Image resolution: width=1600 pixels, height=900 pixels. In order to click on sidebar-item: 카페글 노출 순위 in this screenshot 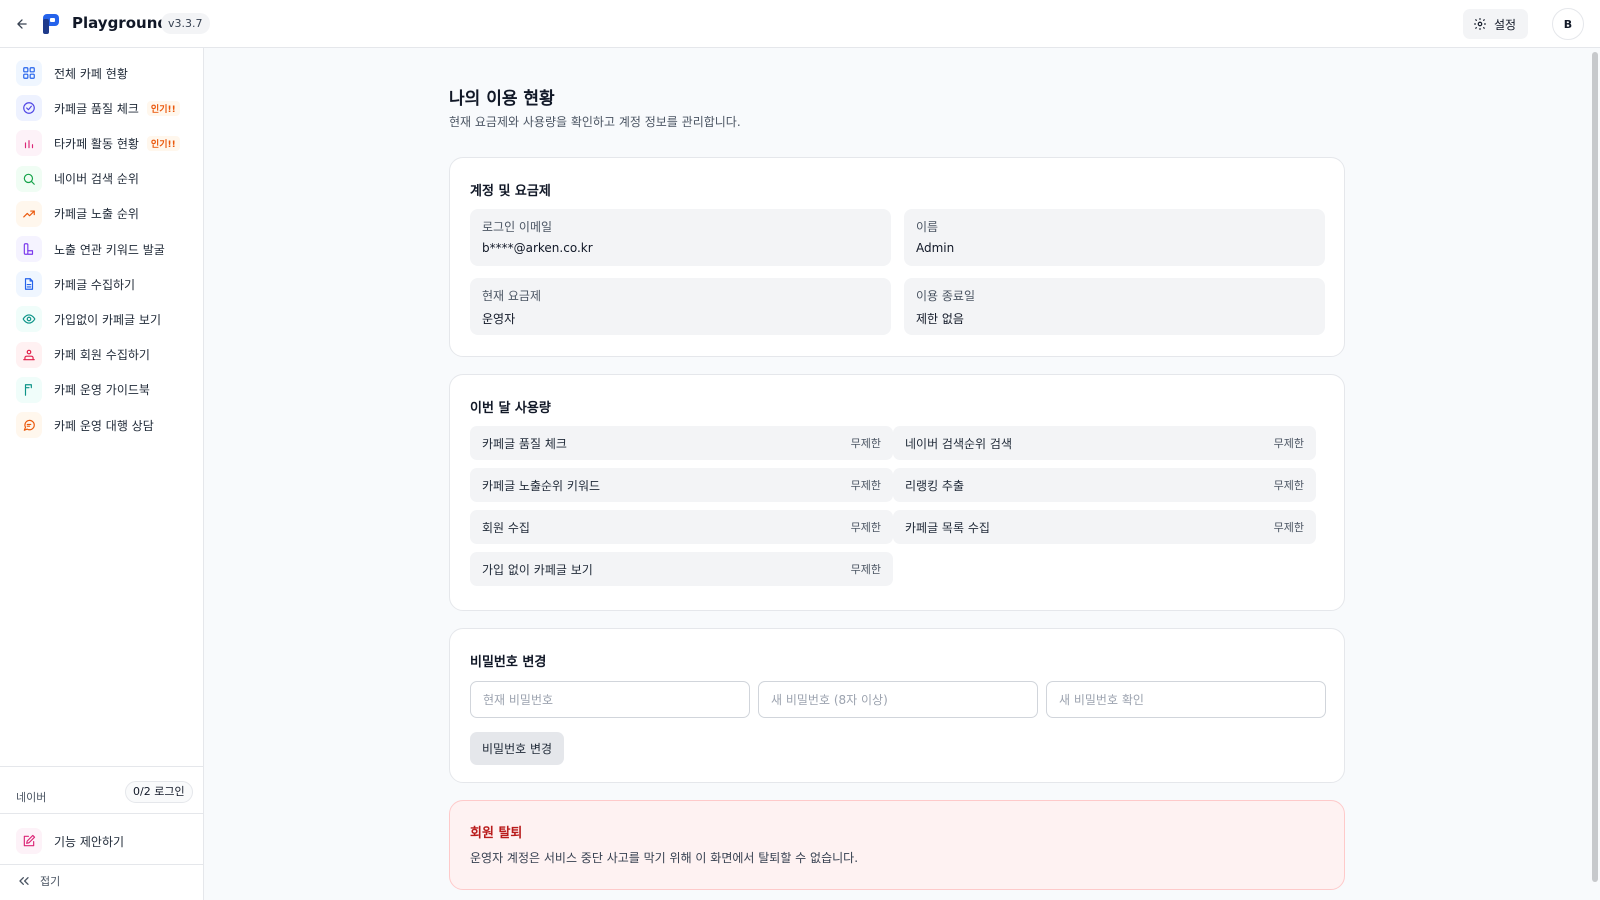, I will do `click(106, 214)`.